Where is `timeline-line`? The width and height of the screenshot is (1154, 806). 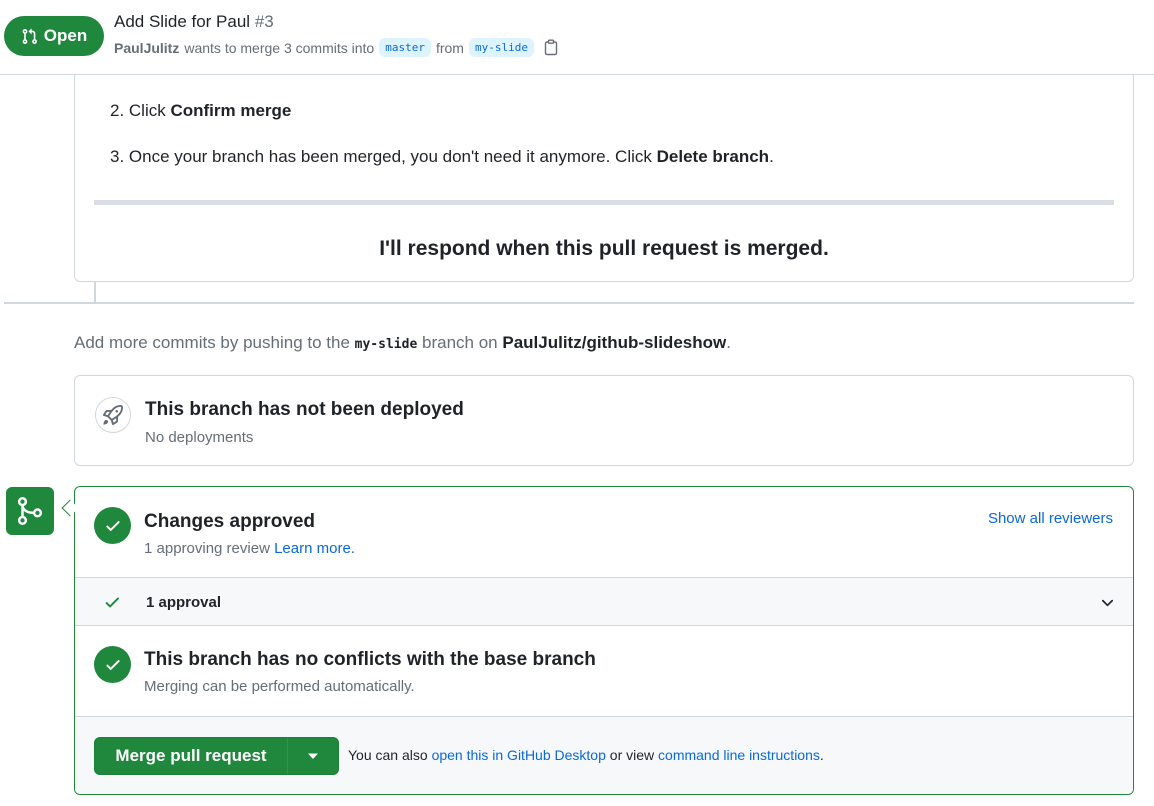
timeline-line is located at coordinates (95, 292).